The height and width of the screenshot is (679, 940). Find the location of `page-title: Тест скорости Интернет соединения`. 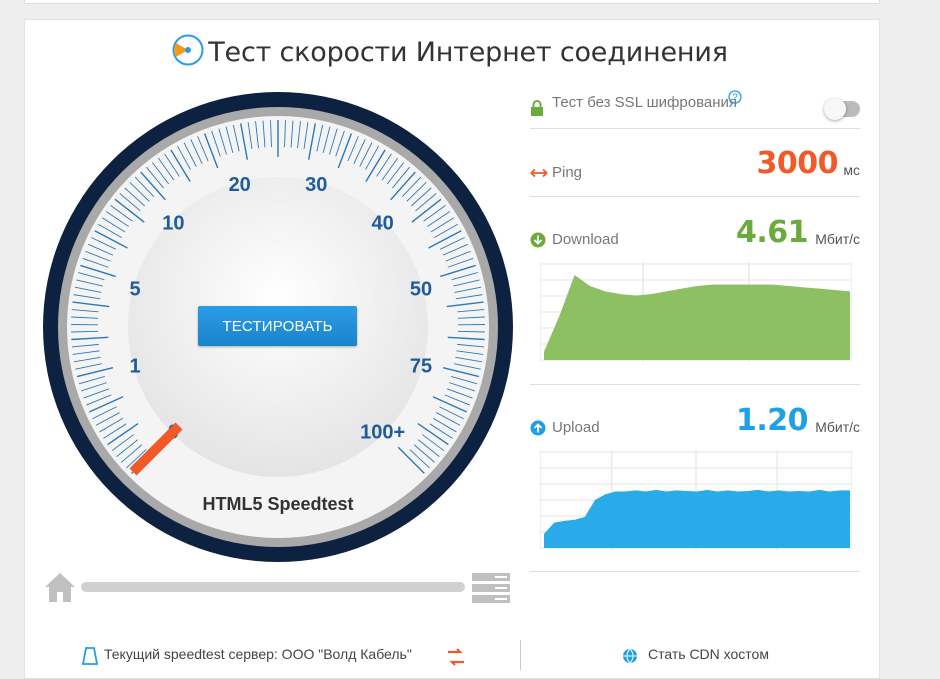

page-title: Тест скорости Интернет соединения is located at coordinates (450, 51).